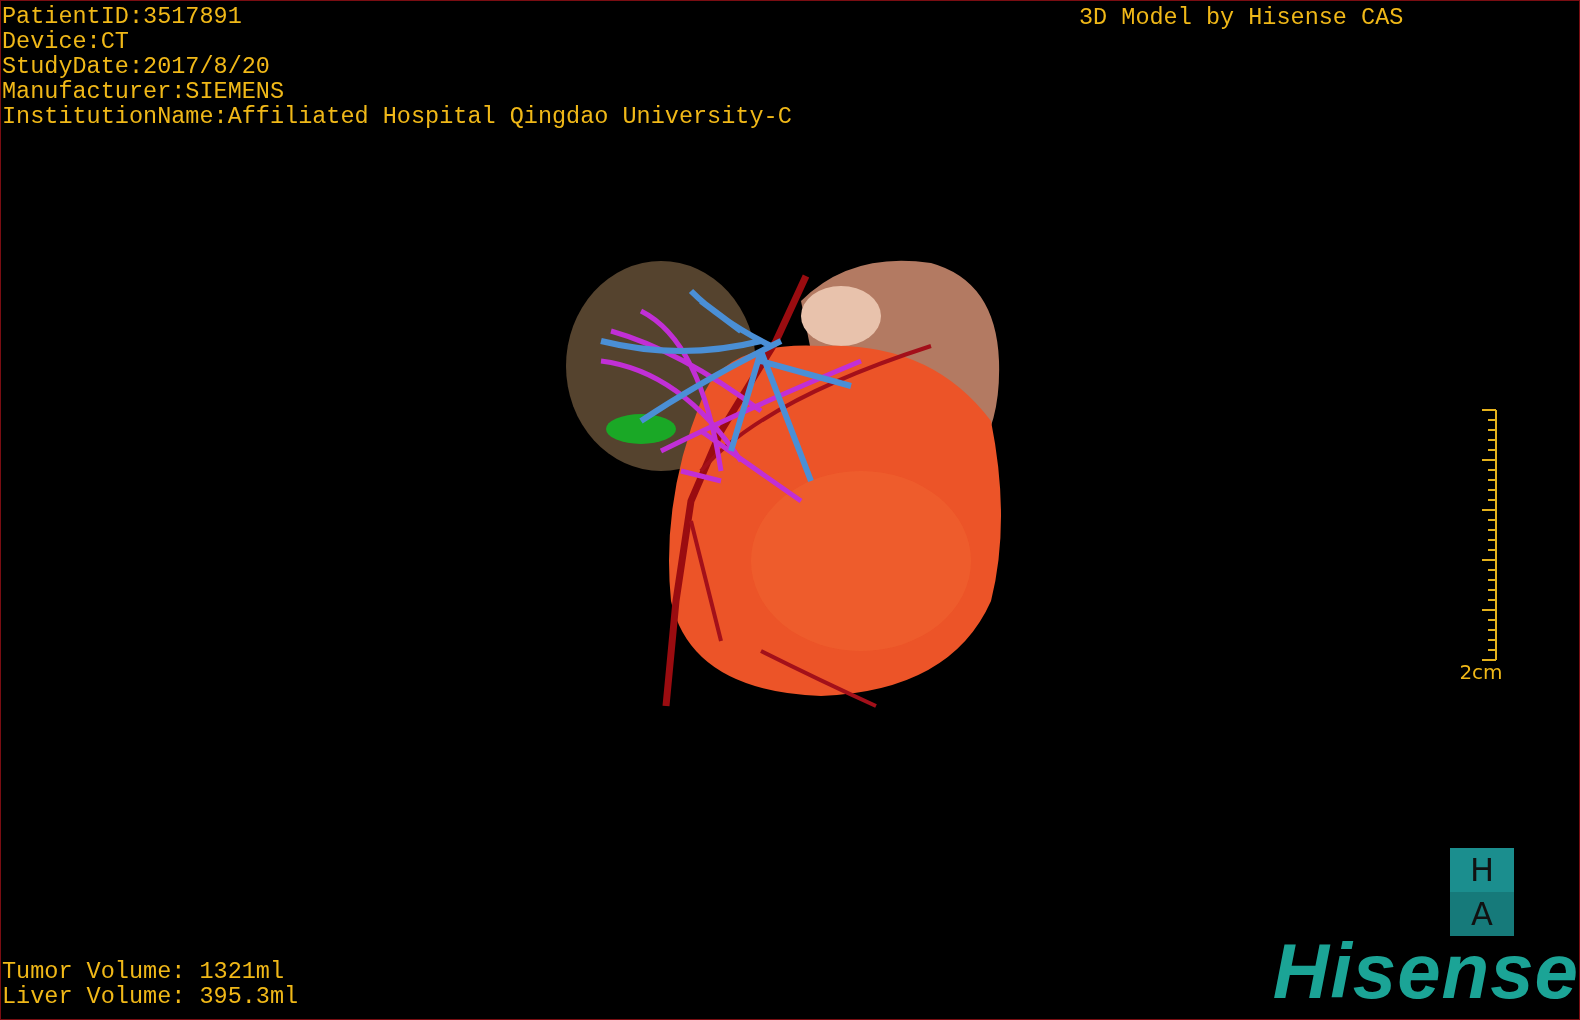  Describe the element at coordinates (1481, 672) in the screenshot. I see `scale-label: 2cm` at that location.